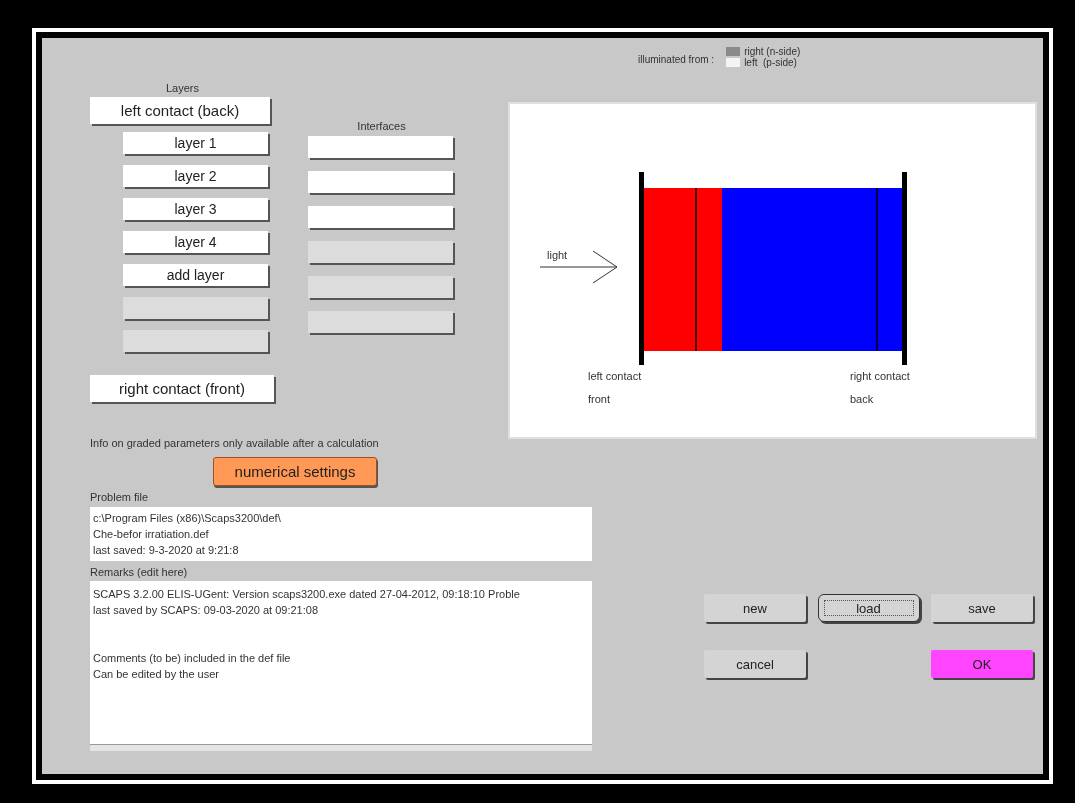 The width and height of the screenshot is (1075, 803). Describe the element at coordinates (182, 388) in the screenshot. I see `contact-button: right contact (front)` at that location.